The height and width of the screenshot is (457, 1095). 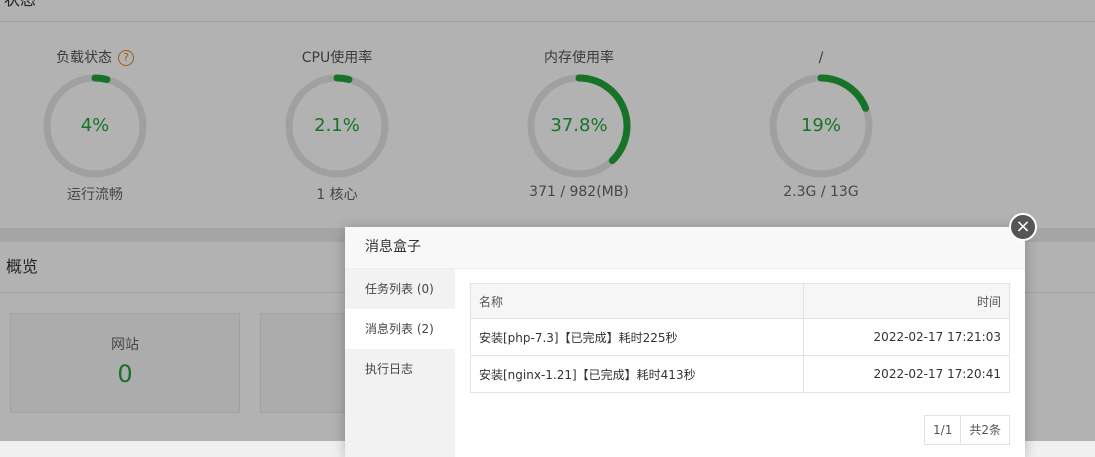 I want to click on tab-task-list: 任务列表 (0), so click(x=400, y=289).